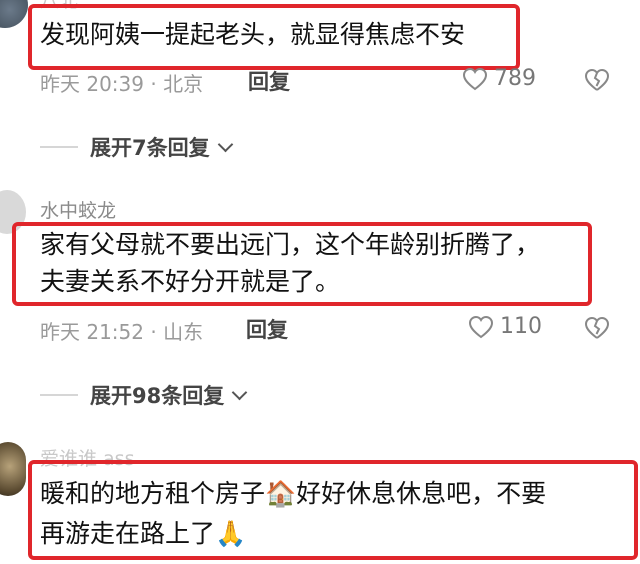 This screenshot has height=564, width=640. I want to click on expand-label: 展开98条回复, so click(157, 396).